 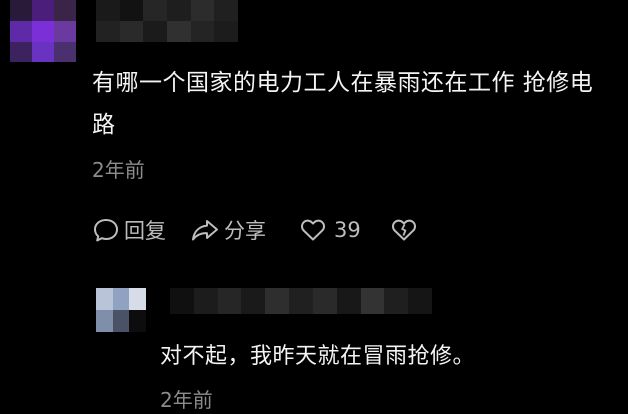 I want to click on comment-action-bar: 回复 分享 39, so click(x=254, y=230).